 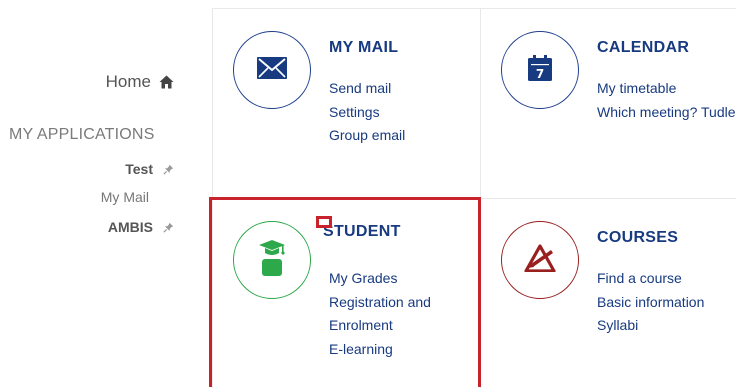 I want to click on envelope-icon, so click(x=272, y=70).